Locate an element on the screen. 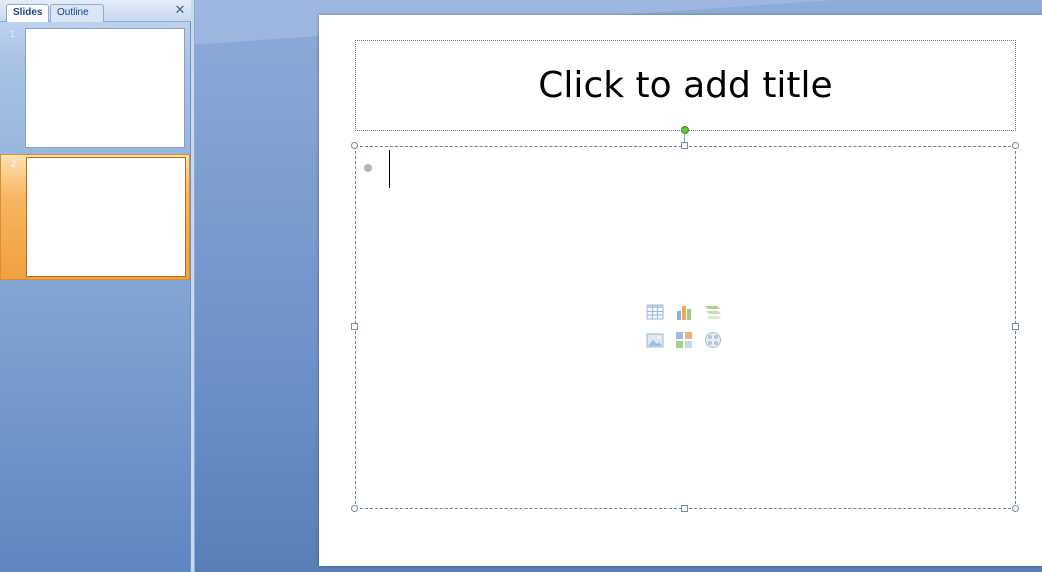 Image resolution: width=1042 pixels, height=572 pixels. title-placeholder-text: Click to add title is located at coordinates (685, 85).